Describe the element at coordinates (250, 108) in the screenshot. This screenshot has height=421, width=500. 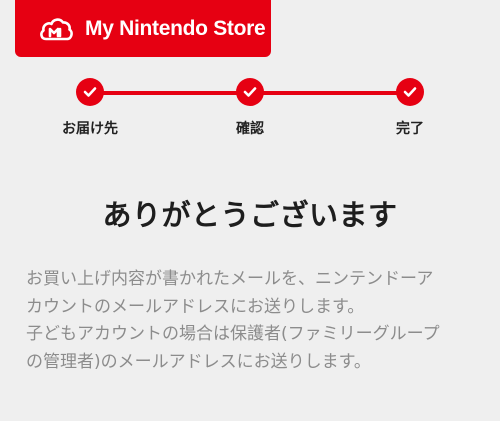
I see `step-confirm: 確認` at that location.